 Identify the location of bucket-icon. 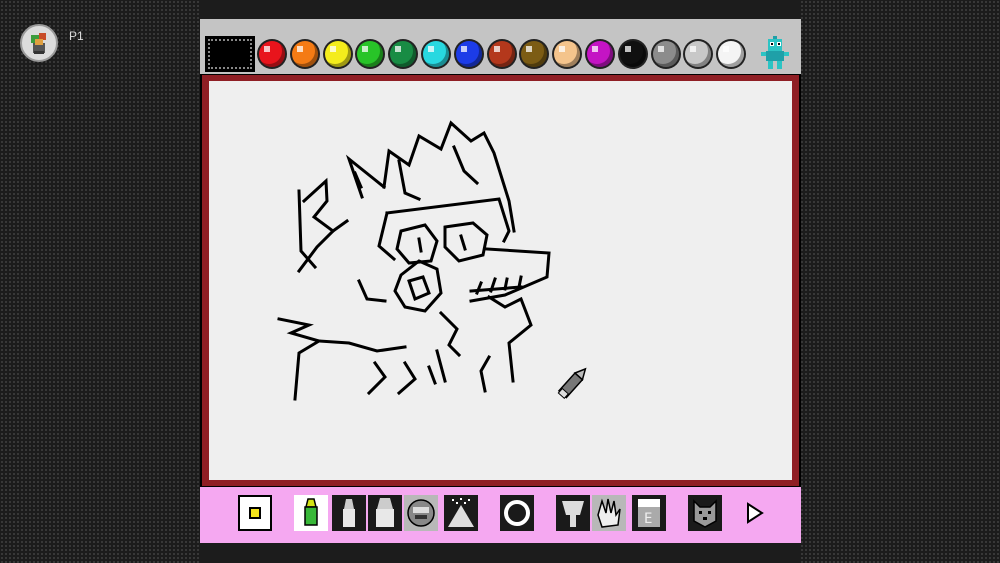
(573, 514).